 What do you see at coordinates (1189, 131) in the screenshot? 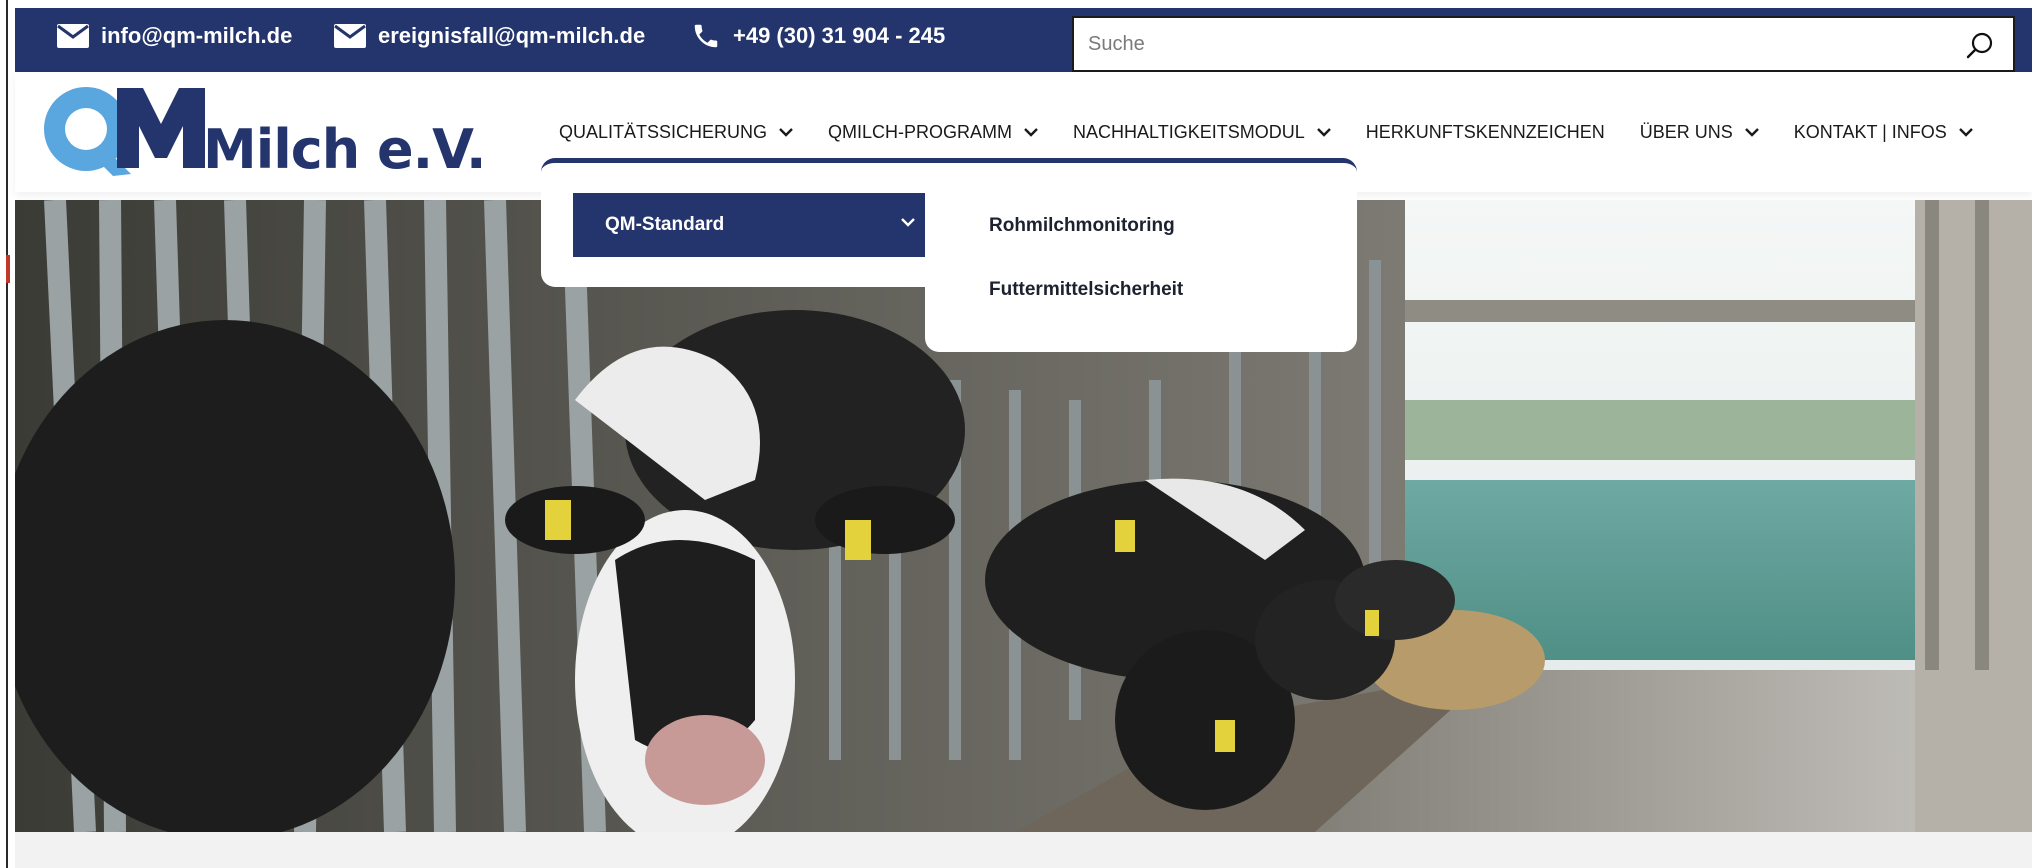
I see `nav-label: NACHHALTIGKEITSMODUL` at bounding box center [1189, 131].